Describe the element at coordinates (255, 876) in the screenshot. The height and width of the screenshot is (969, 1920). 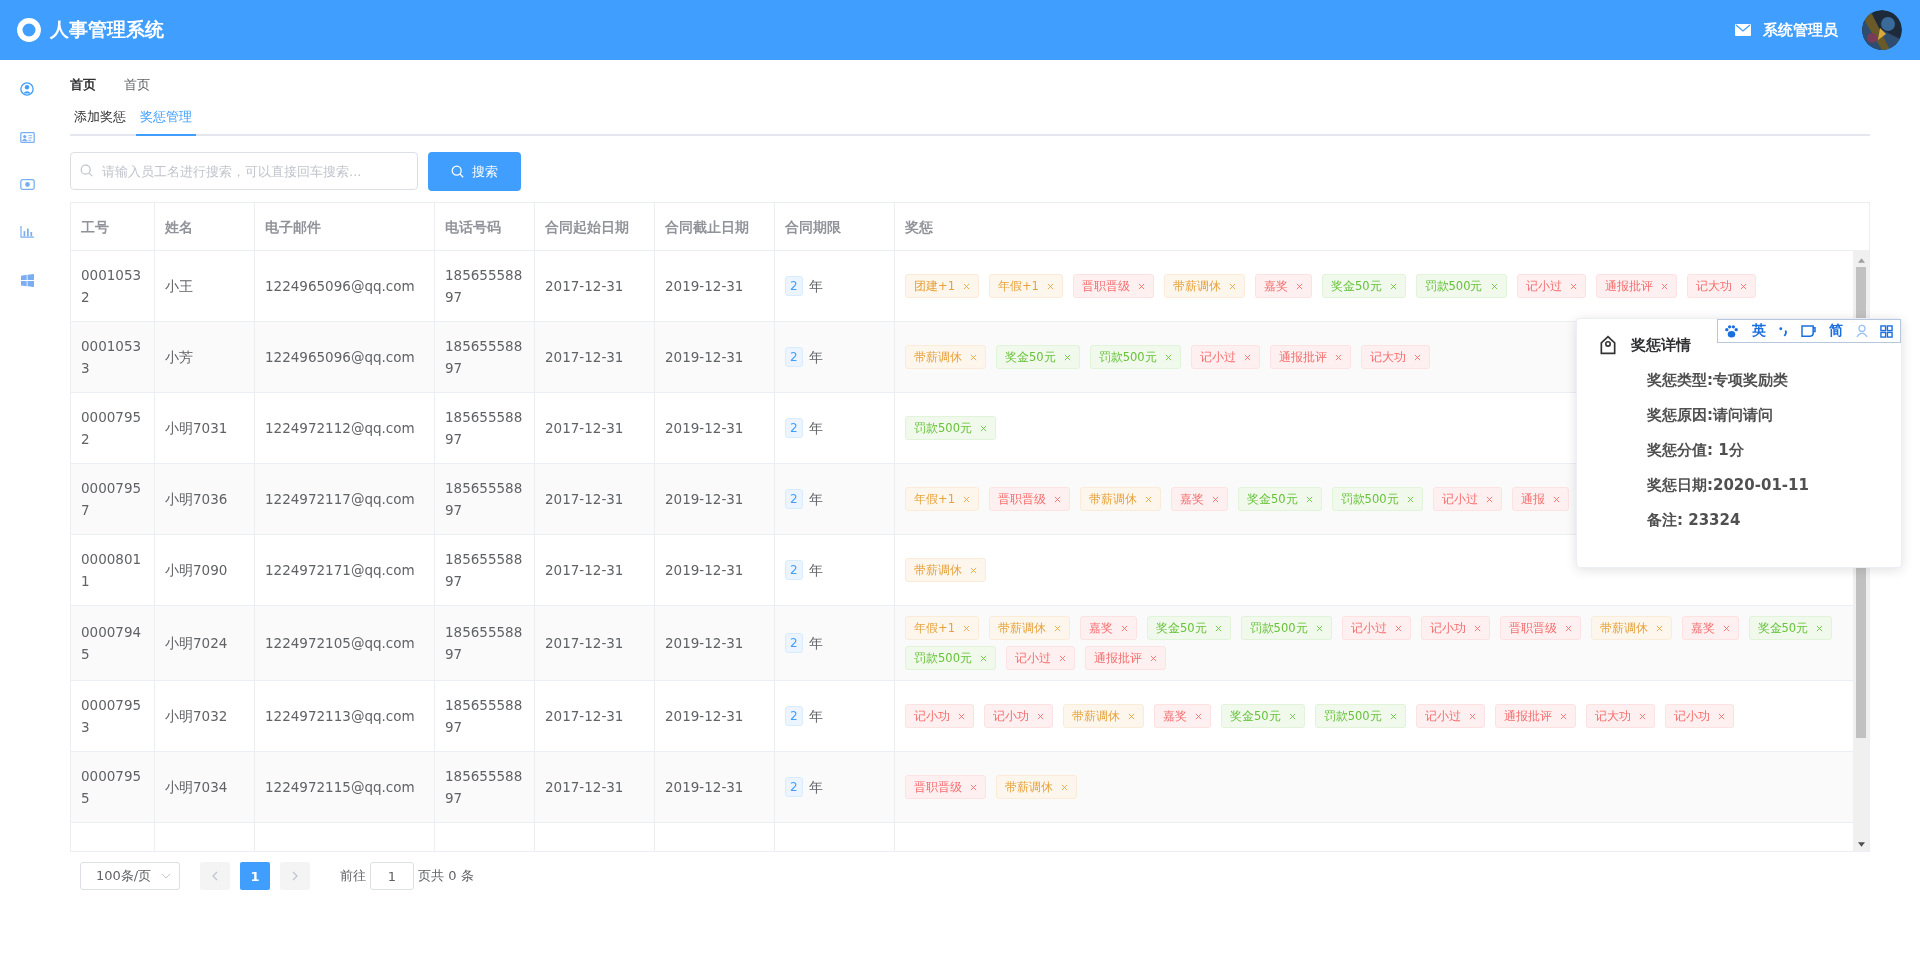
I see `page-number: 1` at that location.